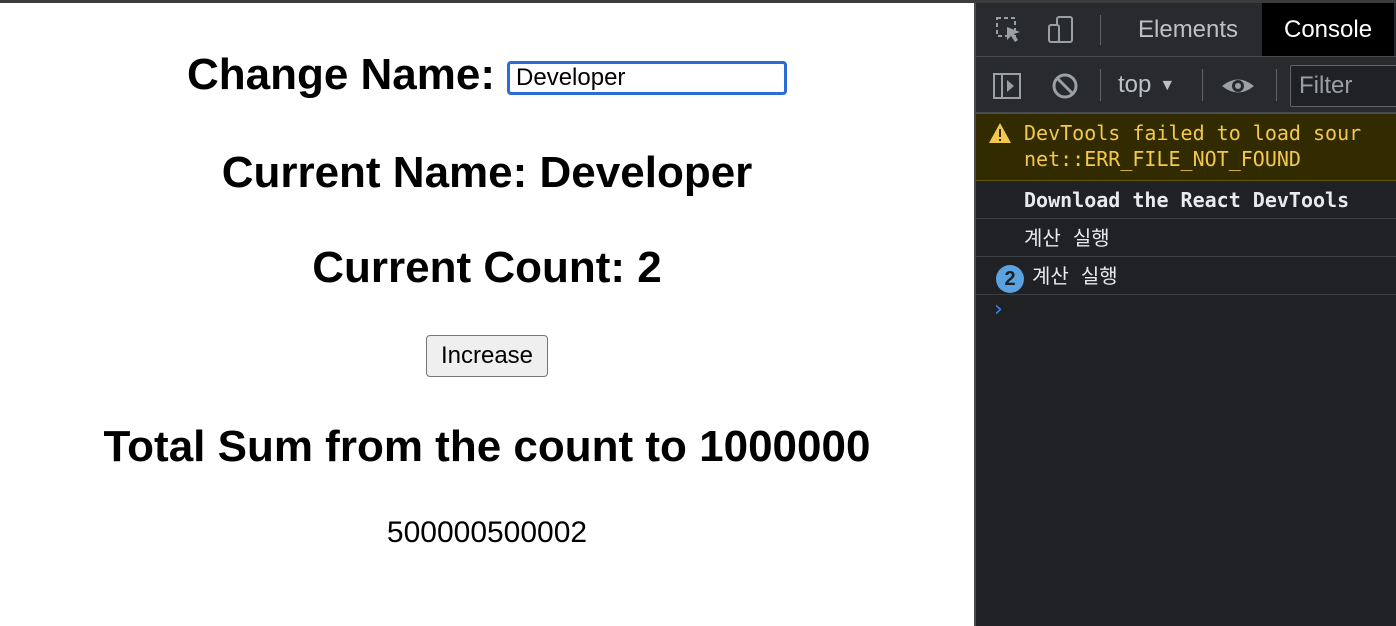 The image size is (1396, 626). I want to click on show-sidebar-icon, so click(1007, 86).